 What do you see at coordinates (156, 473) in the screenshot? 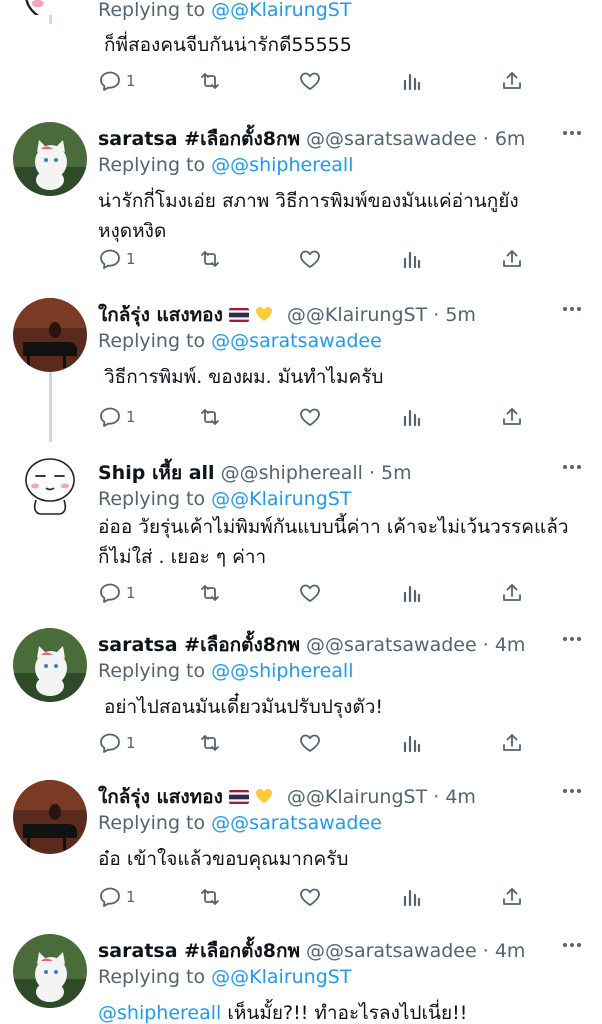
I see `display-name: Ship เหี้ย all` at bounding box center [156, 473].